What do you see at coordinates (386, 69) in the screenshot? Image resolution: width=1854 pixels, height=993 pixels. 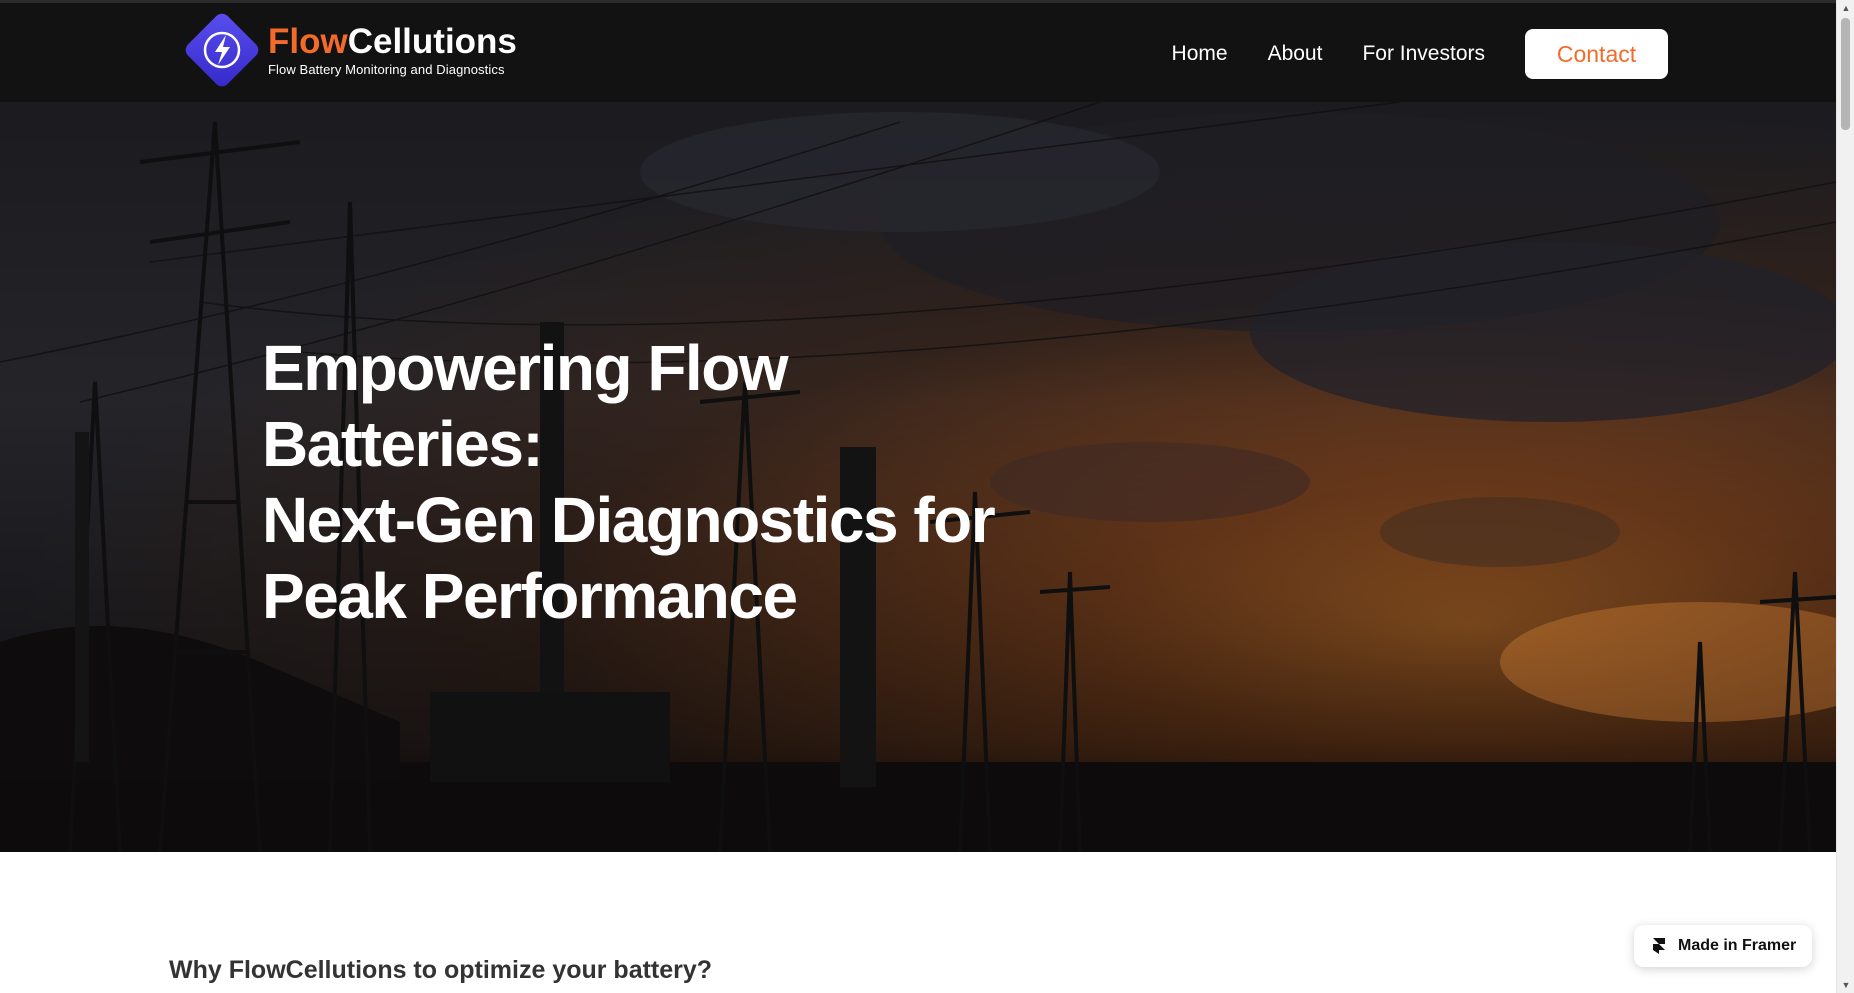 I see `brand-tagline: Flow Battery Monitoring and Diagnostics` at bounding box center [386, 69].